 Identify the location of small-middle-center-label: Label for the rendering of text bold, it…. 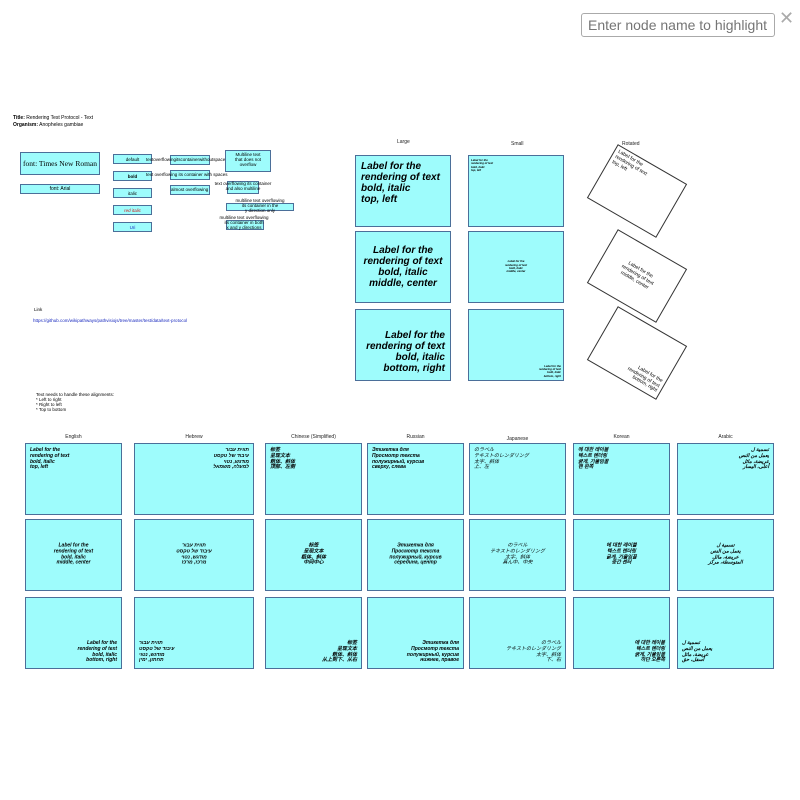
(516, 266).